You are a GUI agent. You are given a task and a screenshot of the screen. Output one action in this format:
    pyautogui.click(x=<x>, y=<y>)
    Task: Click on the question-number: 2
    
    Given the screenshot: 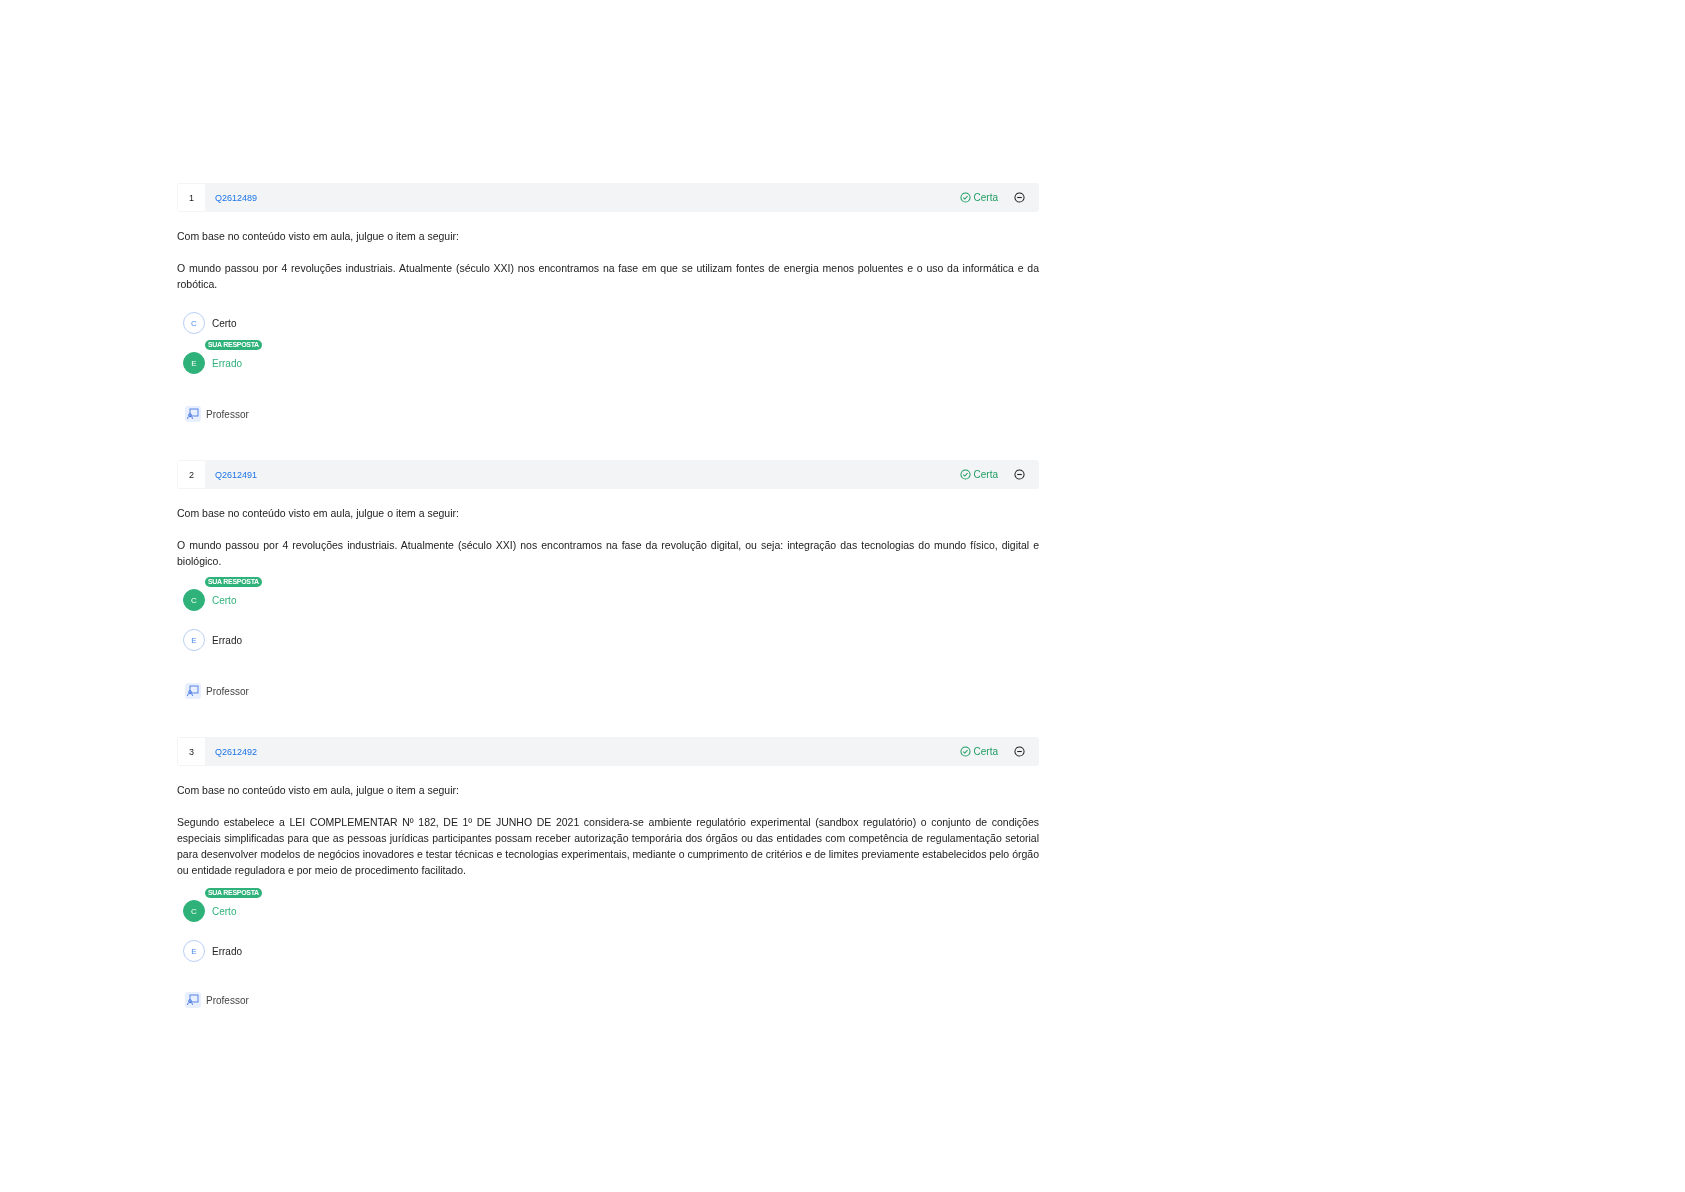 What is the action you would take?
    pyautogui.click(x=191, y=474)
    